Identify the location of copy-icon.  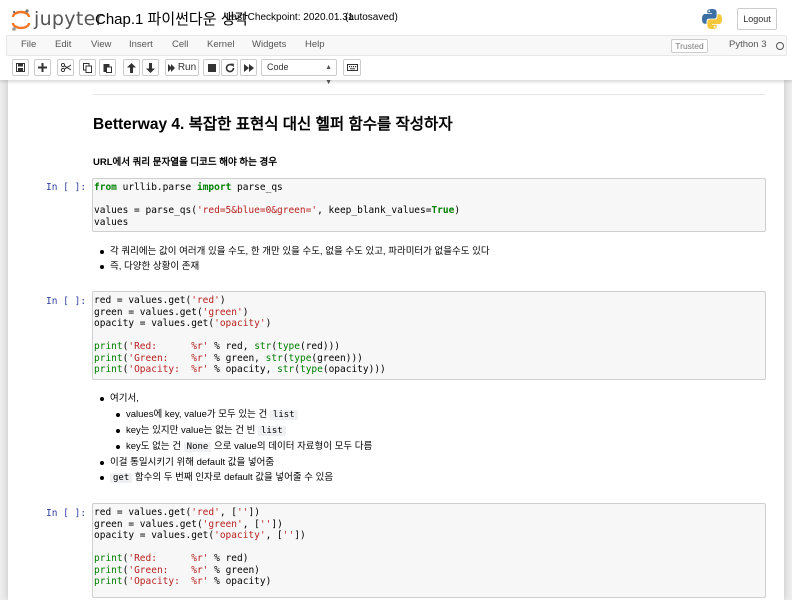
(87, 67).